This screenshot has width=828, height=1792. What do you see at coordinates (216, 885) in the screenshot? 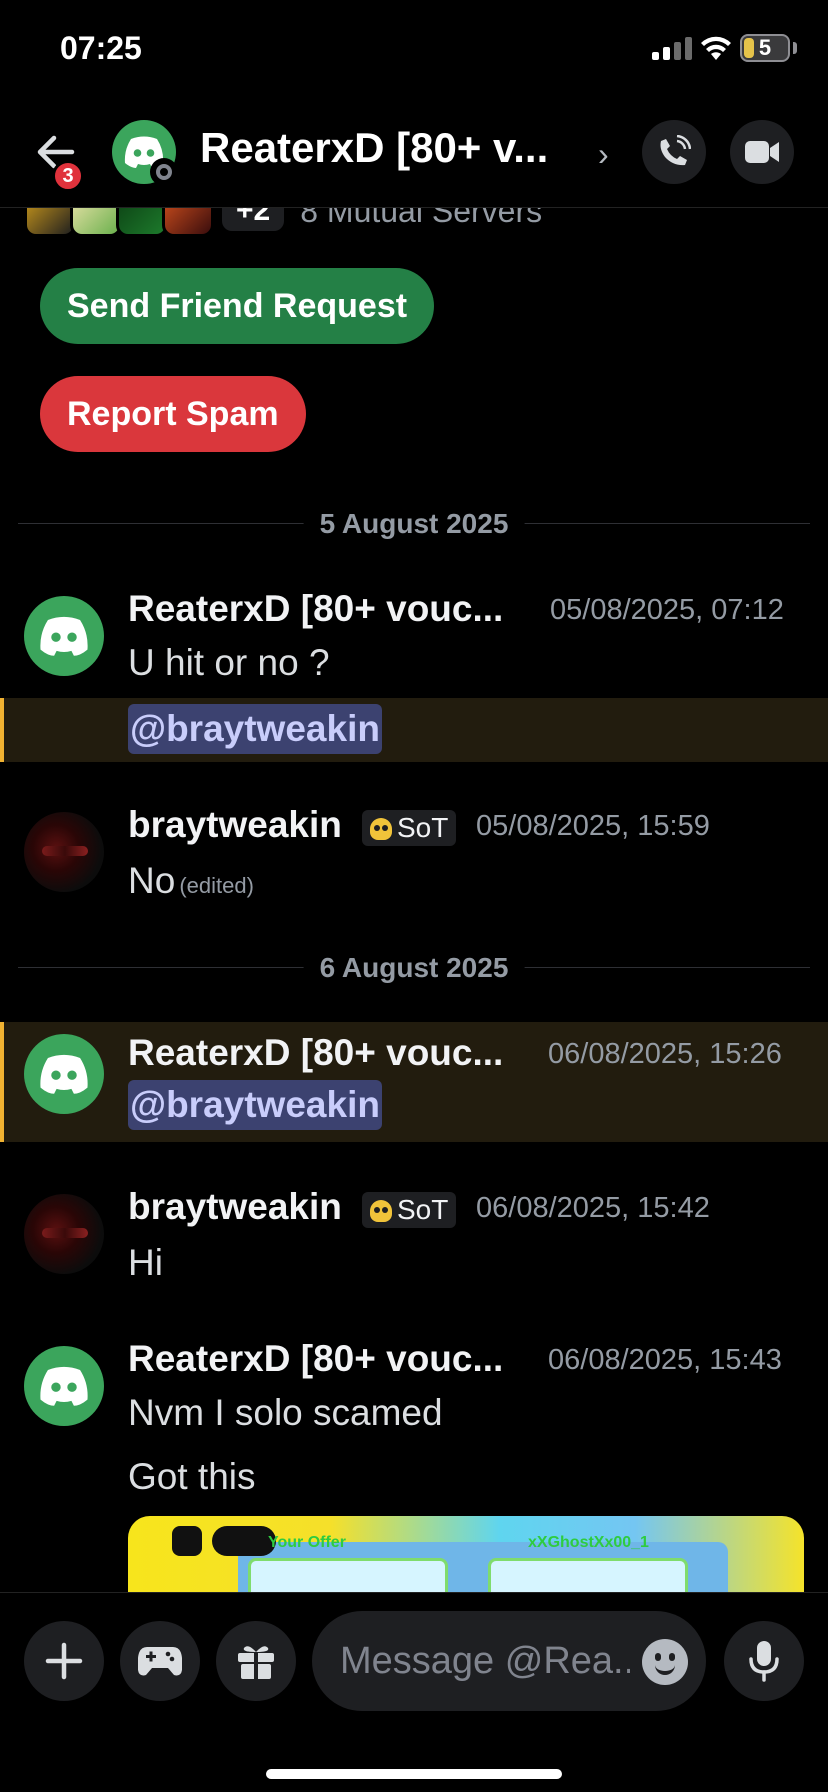
I see `edited-indicator: (edited)` at bounding box center [216, 885].